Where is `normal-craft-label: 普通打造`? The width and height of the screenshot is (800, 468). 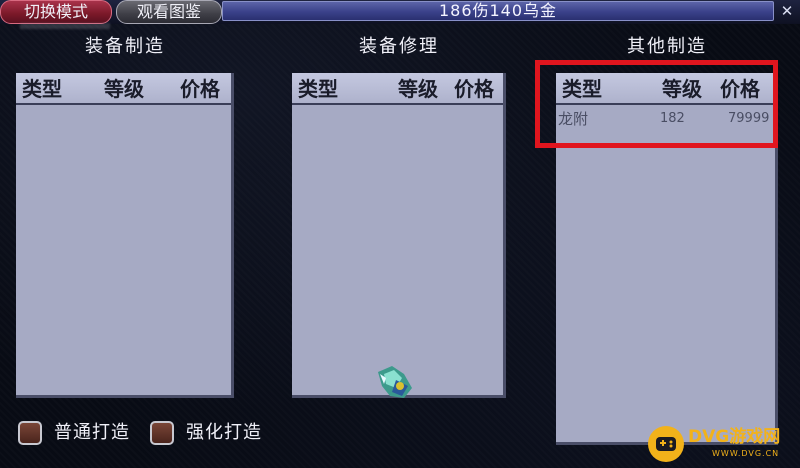 normal-craft-label: 普通打造 is located at coordinates (92, 432).